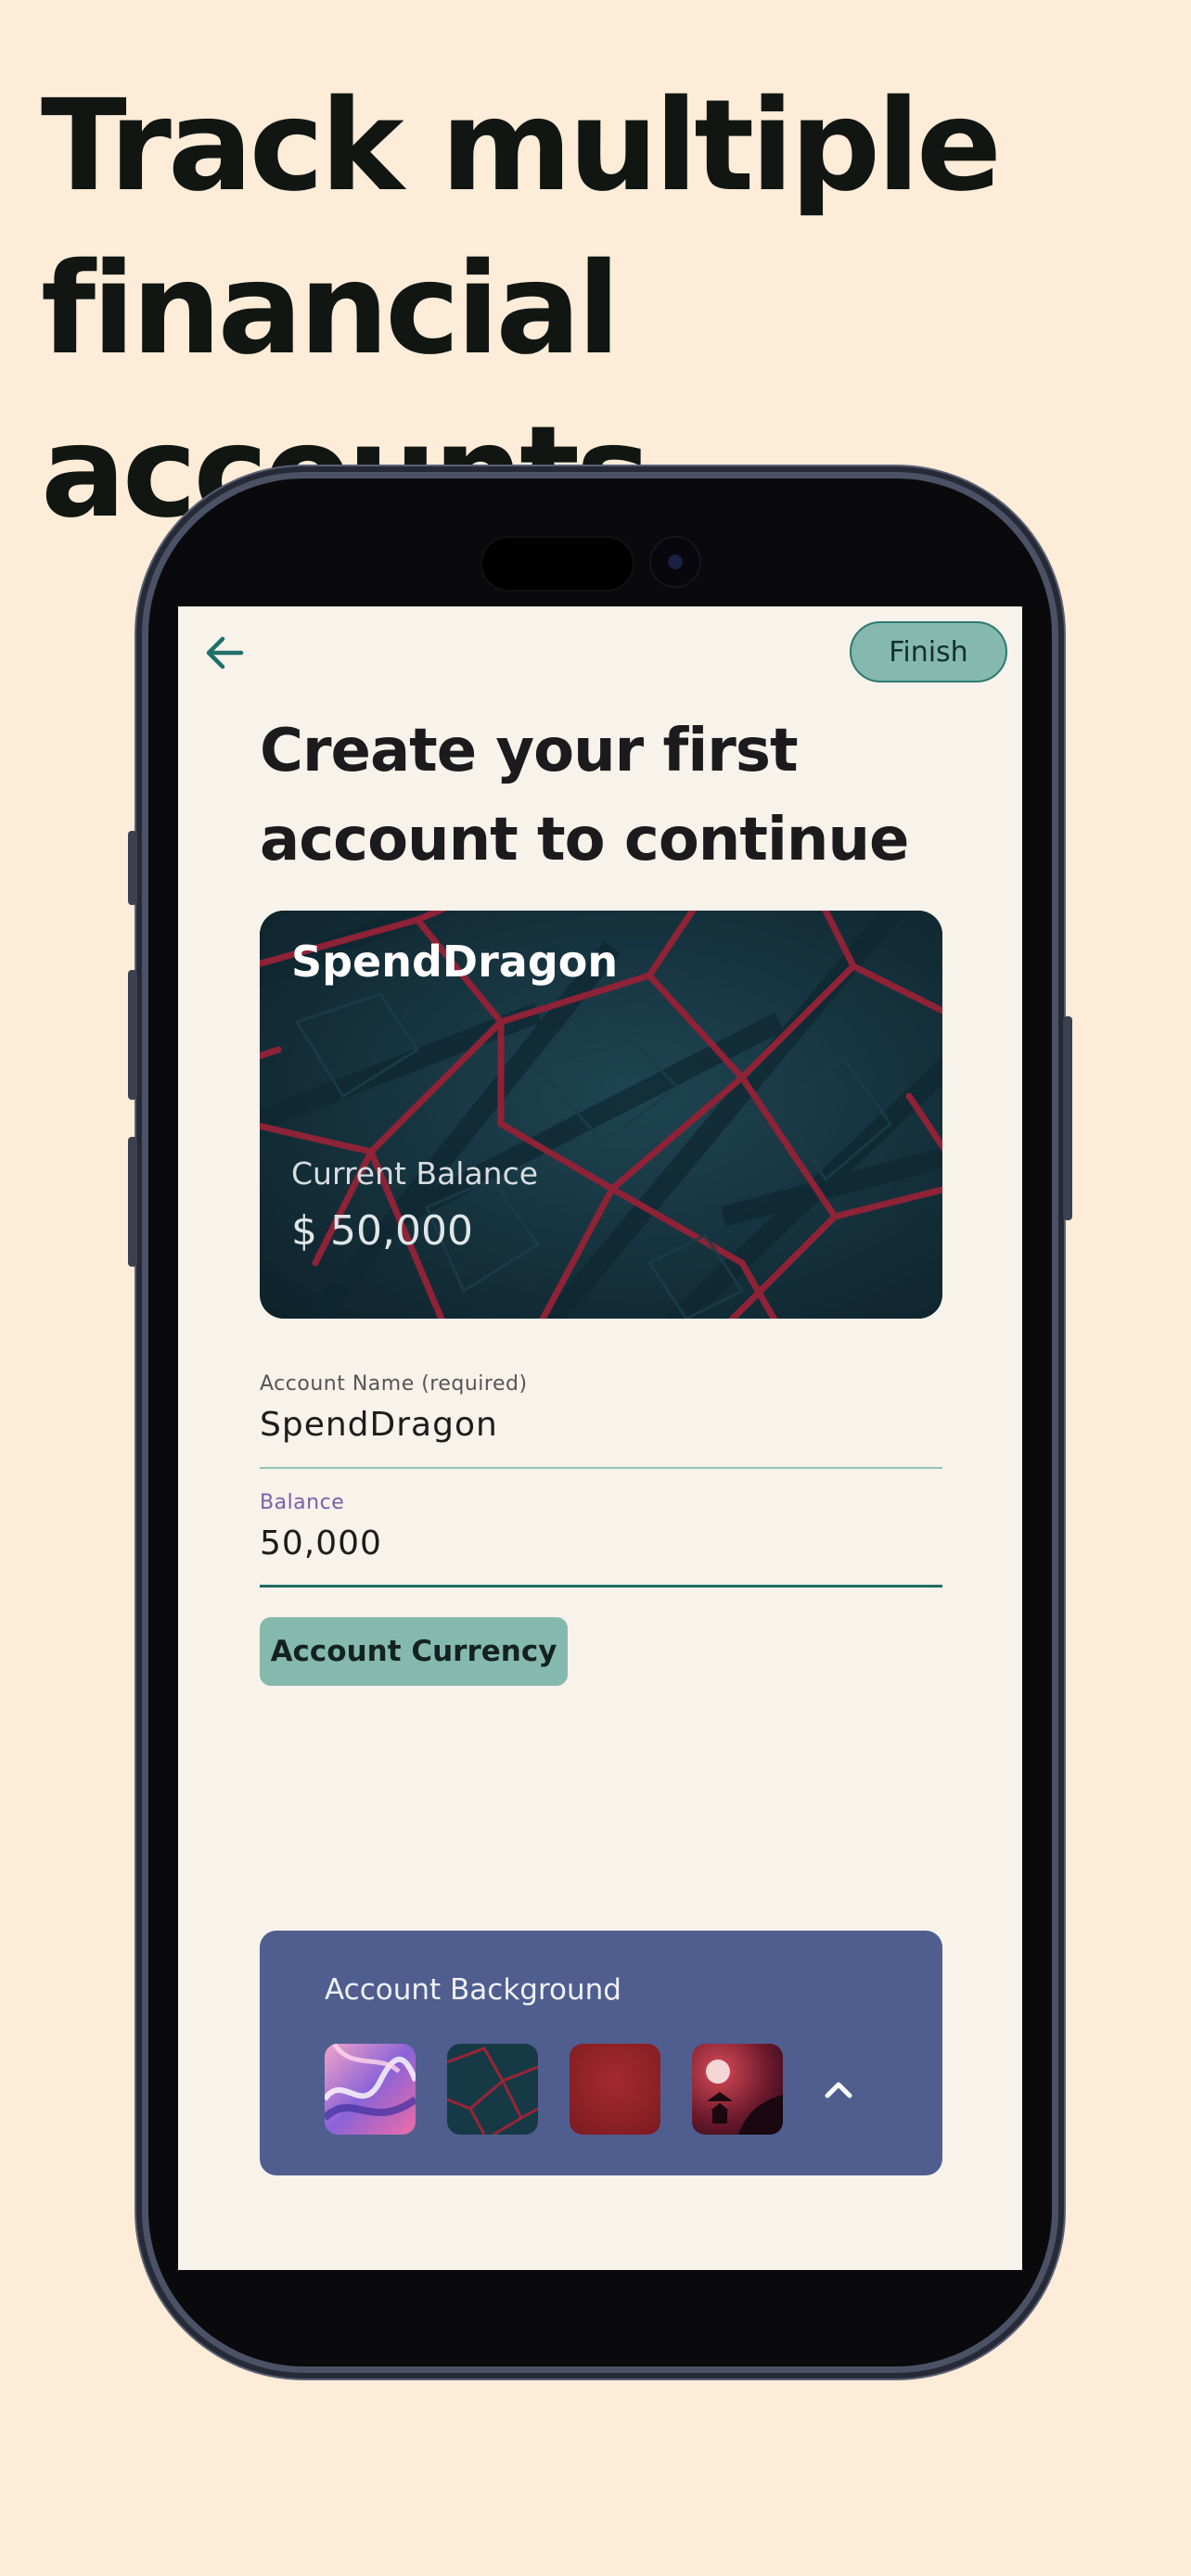 The image size is (1191, 2576). Describe the element at coordinates (473, 1990) in the screenshot. I see `account-background-title: Account Background` at that location.